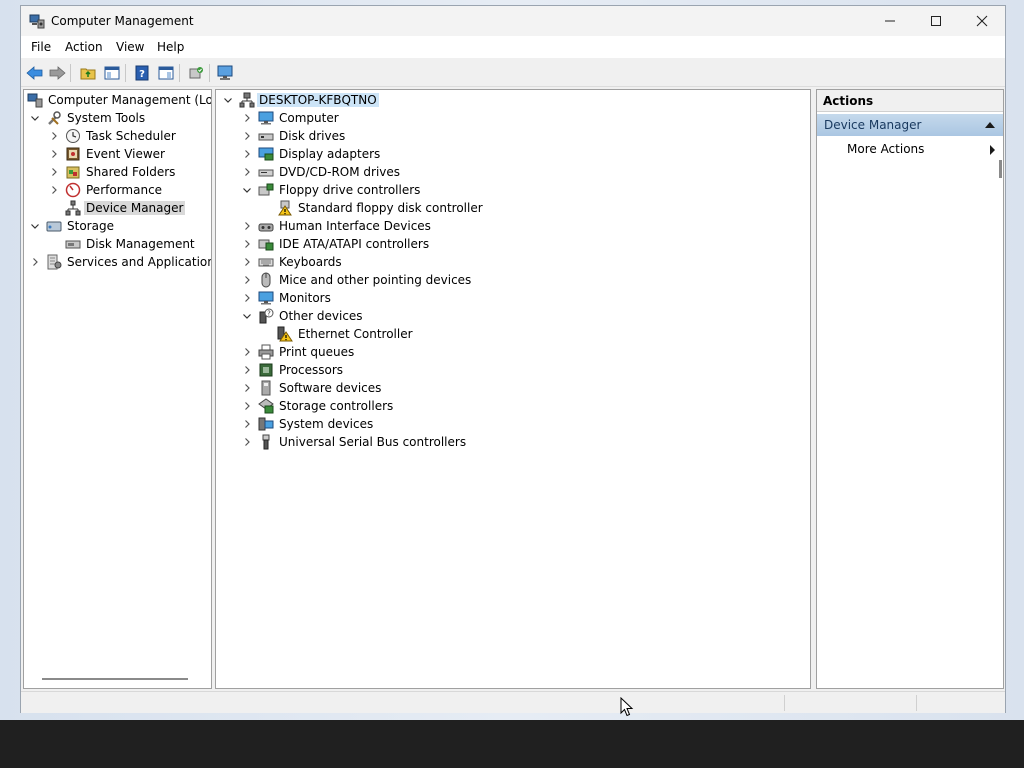 Image resolution: width=1024 pixels, height=768 pixels. Describe the element at coordinates (506, 244) in the screenshot. I see `device-category-ide-ata-atapi-controllers: IDE ATA/ATAPI controllers` at that location.